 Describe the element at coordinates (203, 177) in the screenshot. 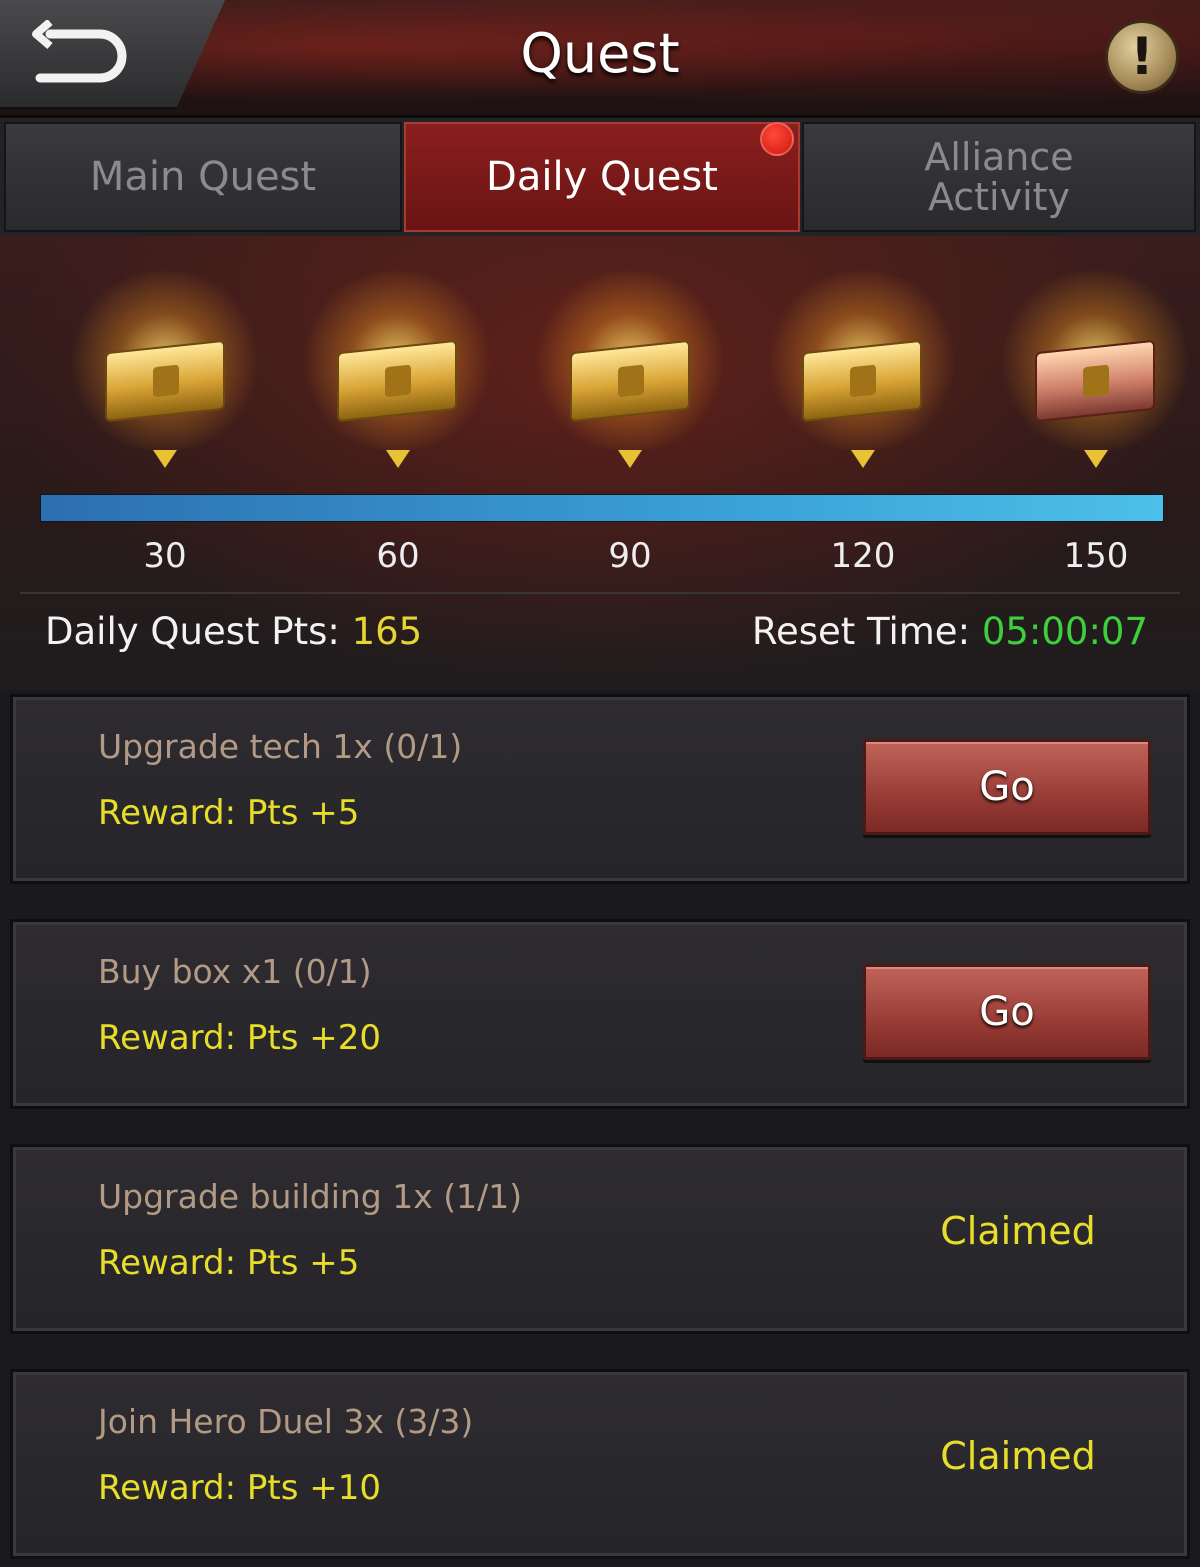

I see `tab-main-quest: Main Quest` at that location.